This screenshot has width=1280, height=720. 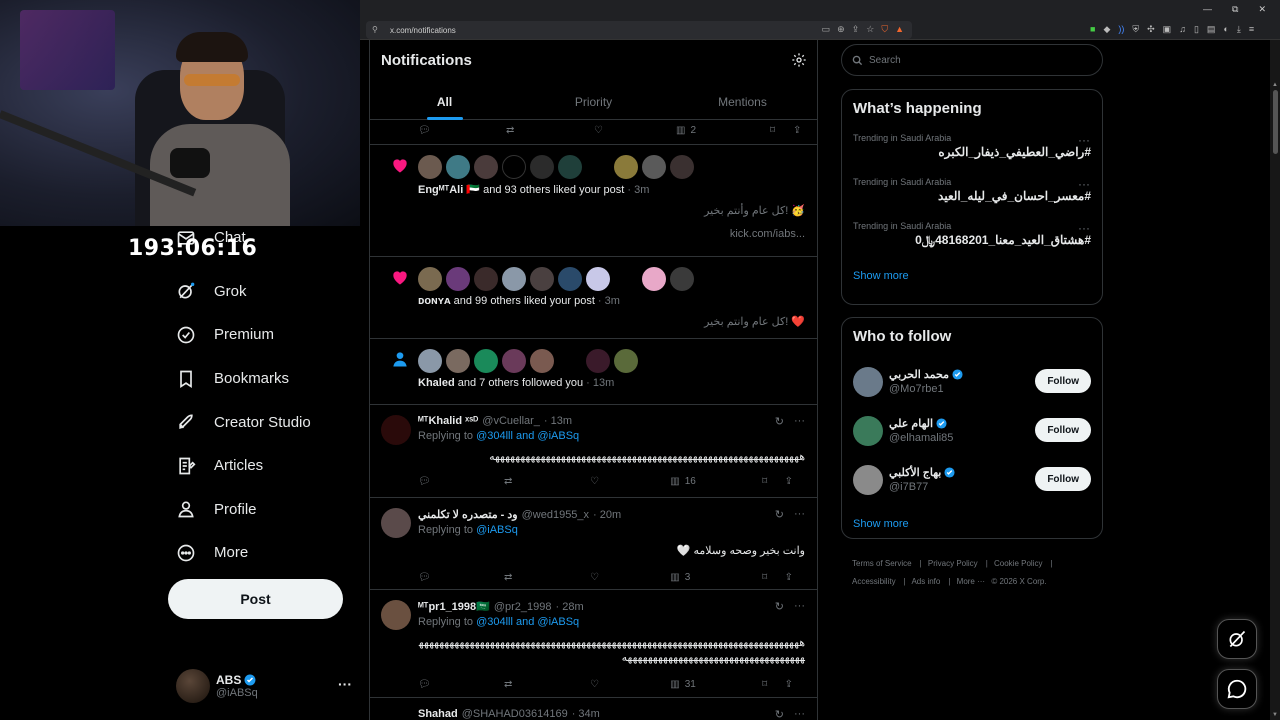 I want to click on replying-to-link: @iABSq, so click(x=497, y=530).